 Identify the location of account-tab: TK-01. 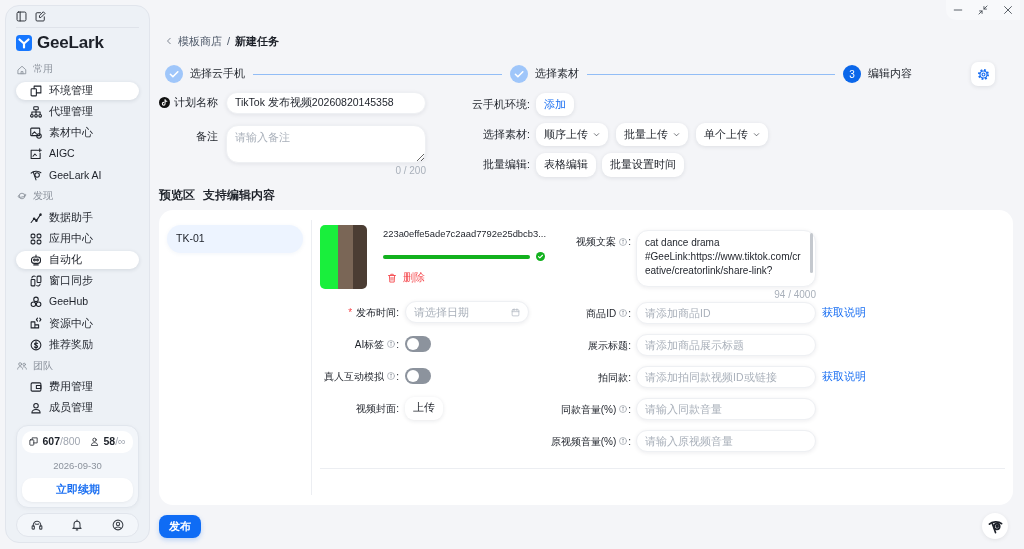
(235, 239).